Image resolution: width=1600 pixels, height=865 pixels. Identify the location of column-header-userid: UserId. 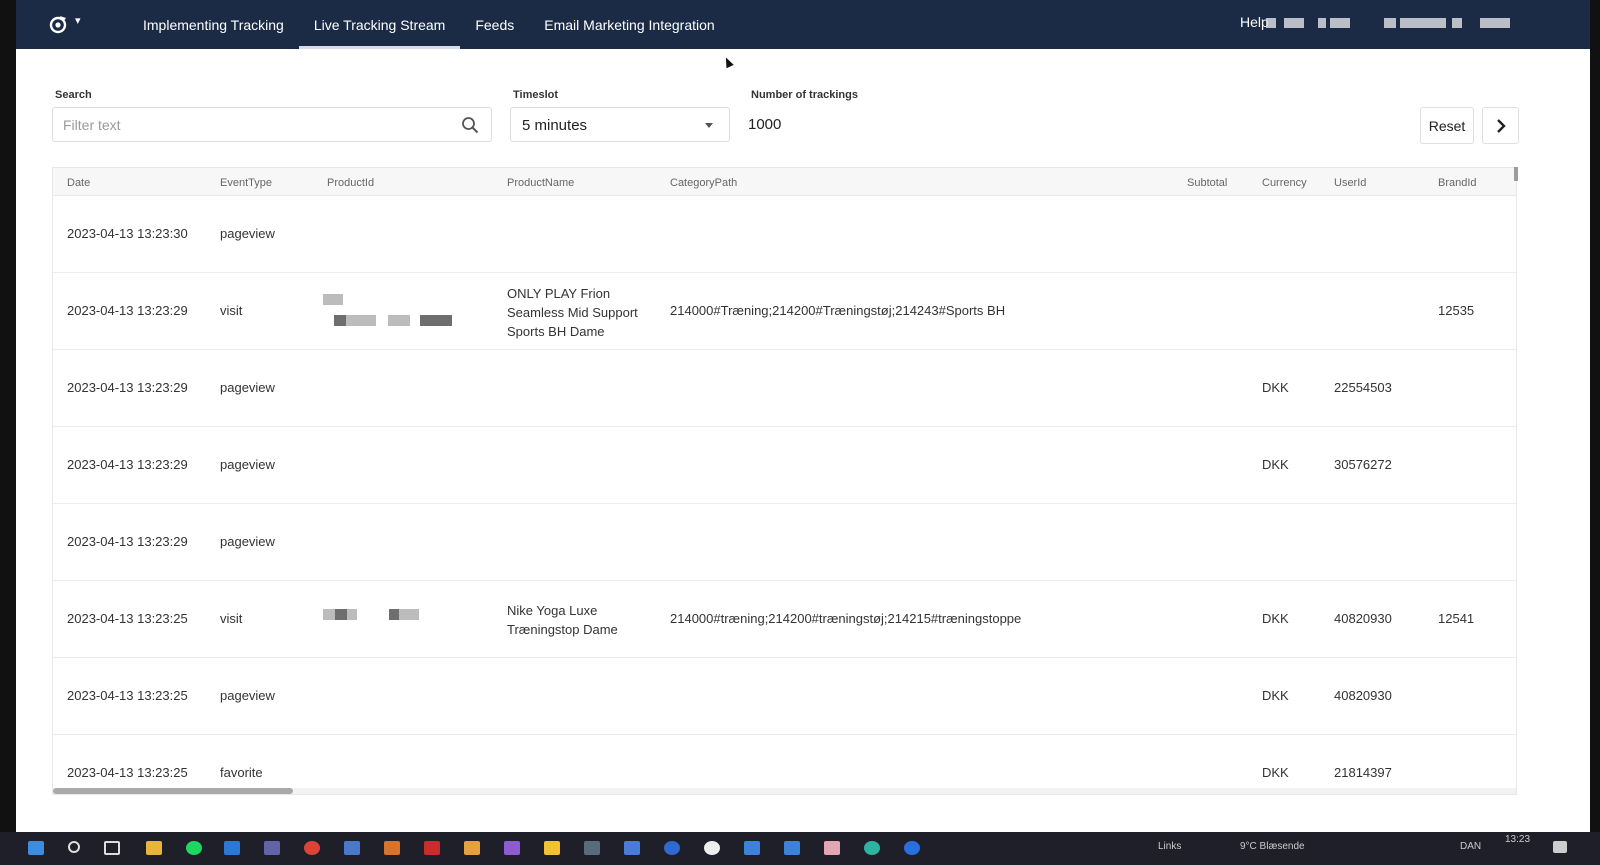
(1350, 183).